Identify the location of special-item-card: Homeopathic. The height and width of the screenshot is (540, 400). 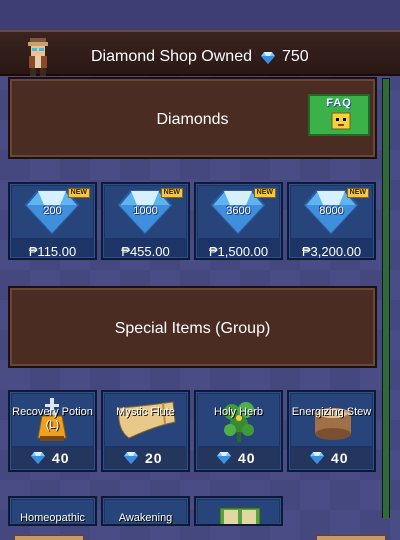
(52, 511).